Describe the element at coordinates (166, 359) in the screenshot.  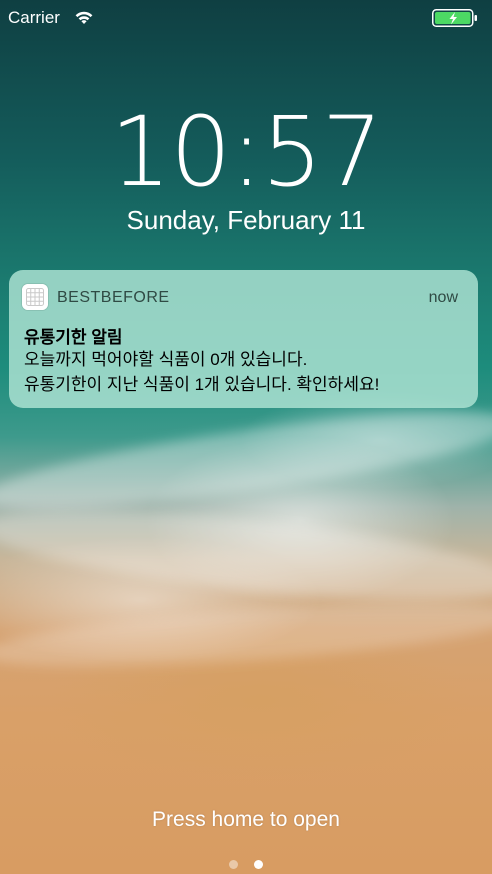
I see `notification-body-line: 오늘까지 먹어야할 식품이 0개 있습니다.` at that location.